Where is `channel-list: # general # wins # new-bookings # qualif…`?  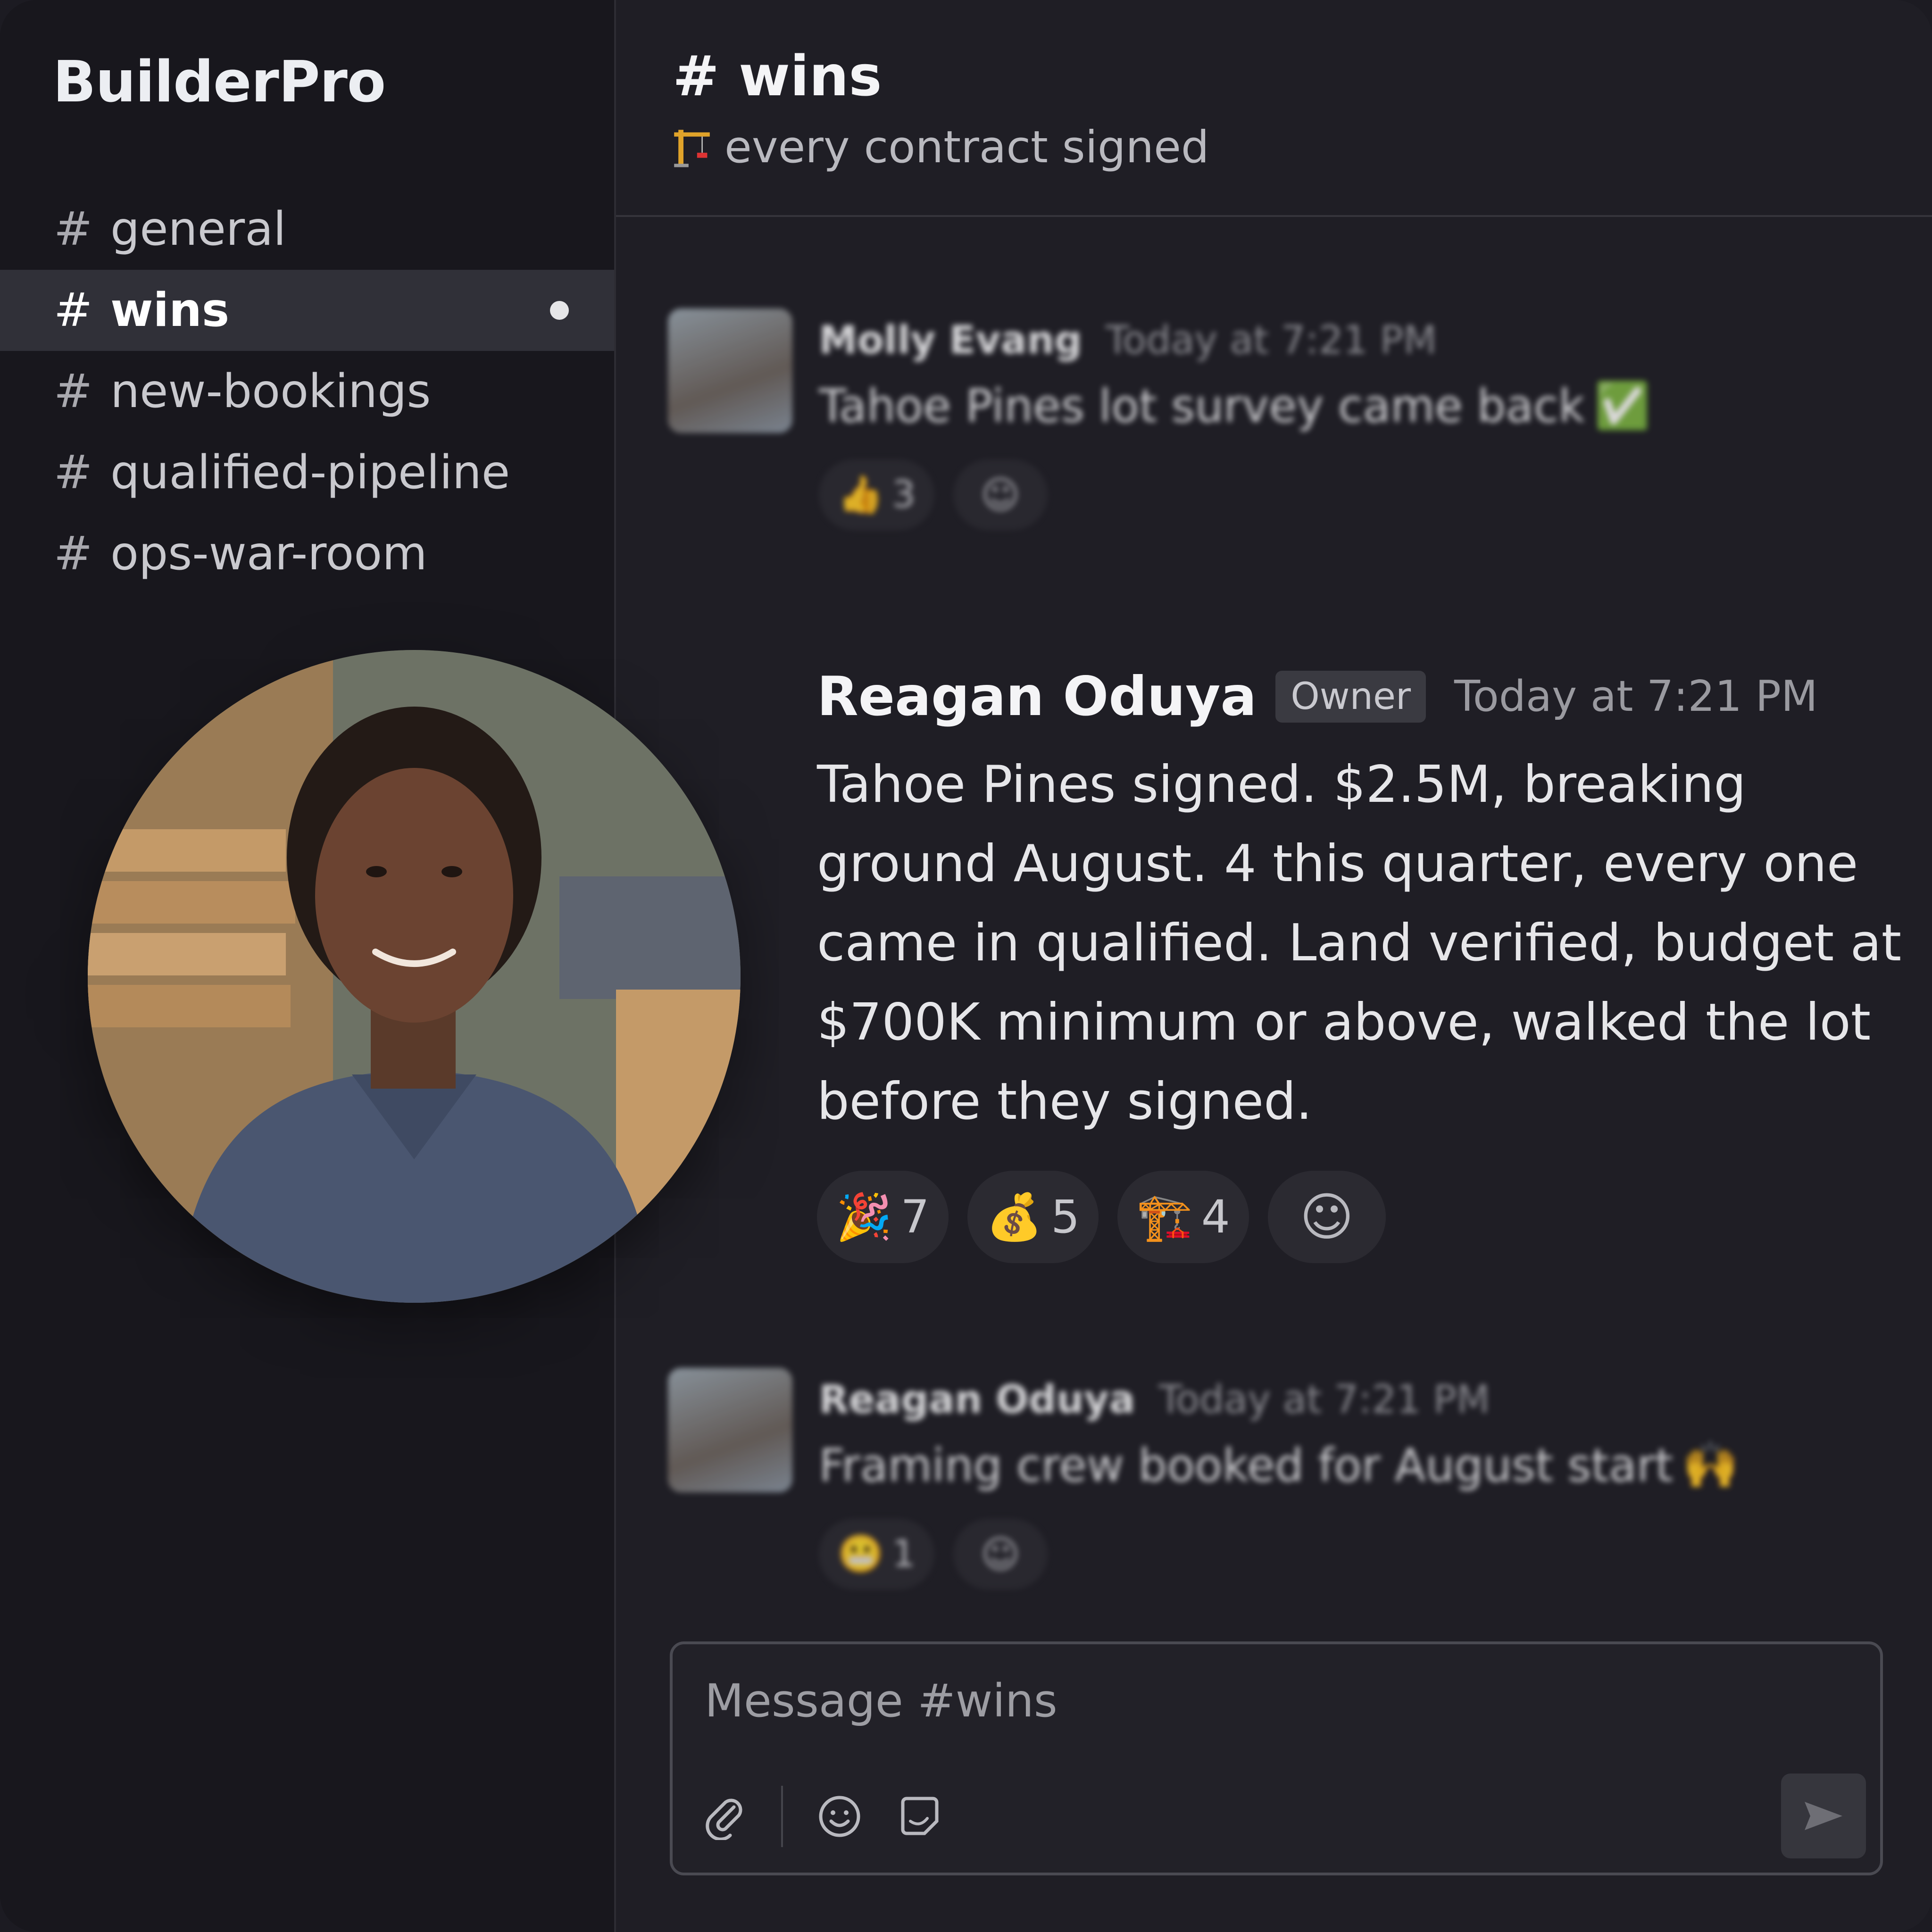
channel-list: # general # wins # new-bookings # qualif… is located at coordinates (307, 391).